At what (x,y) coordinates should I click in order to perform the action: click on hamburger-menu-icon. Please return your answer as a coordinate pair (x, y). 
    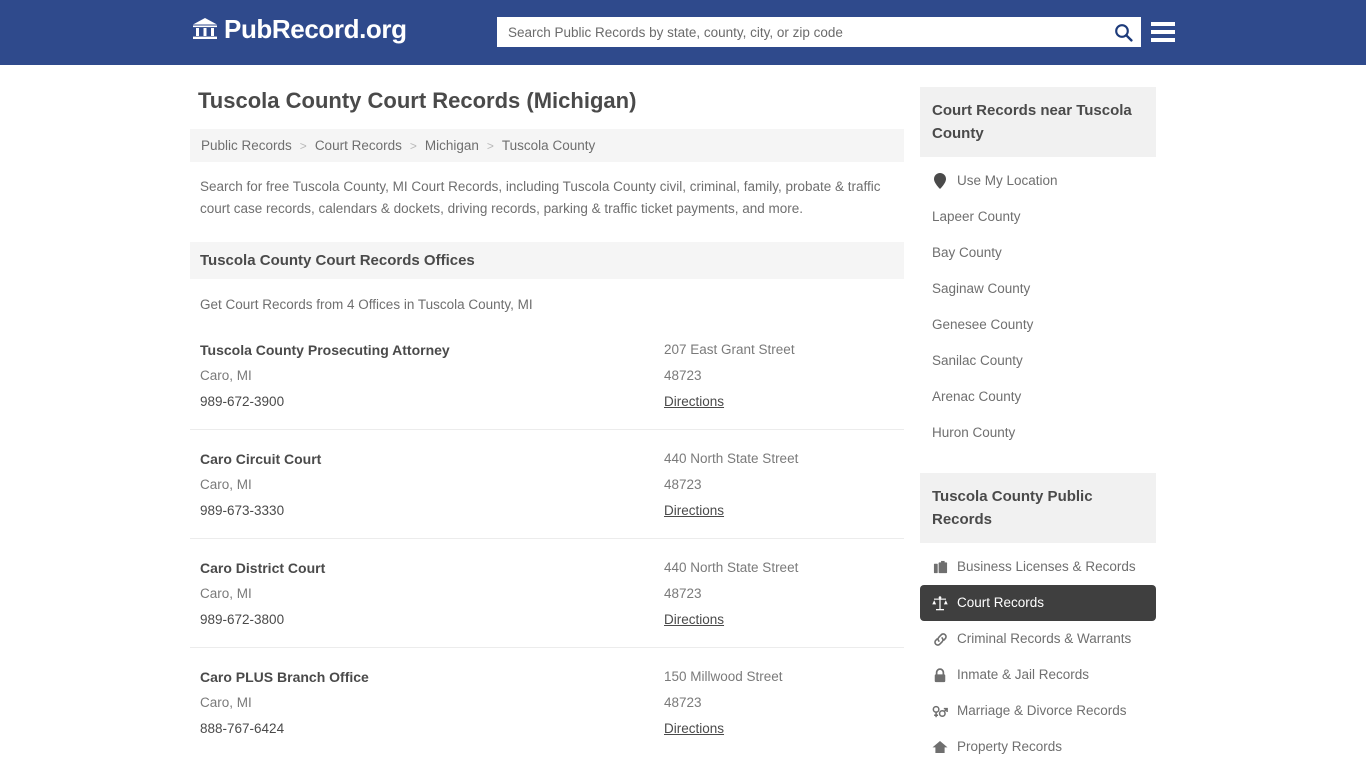
    Looking at the image, I should click on (1163, 32).